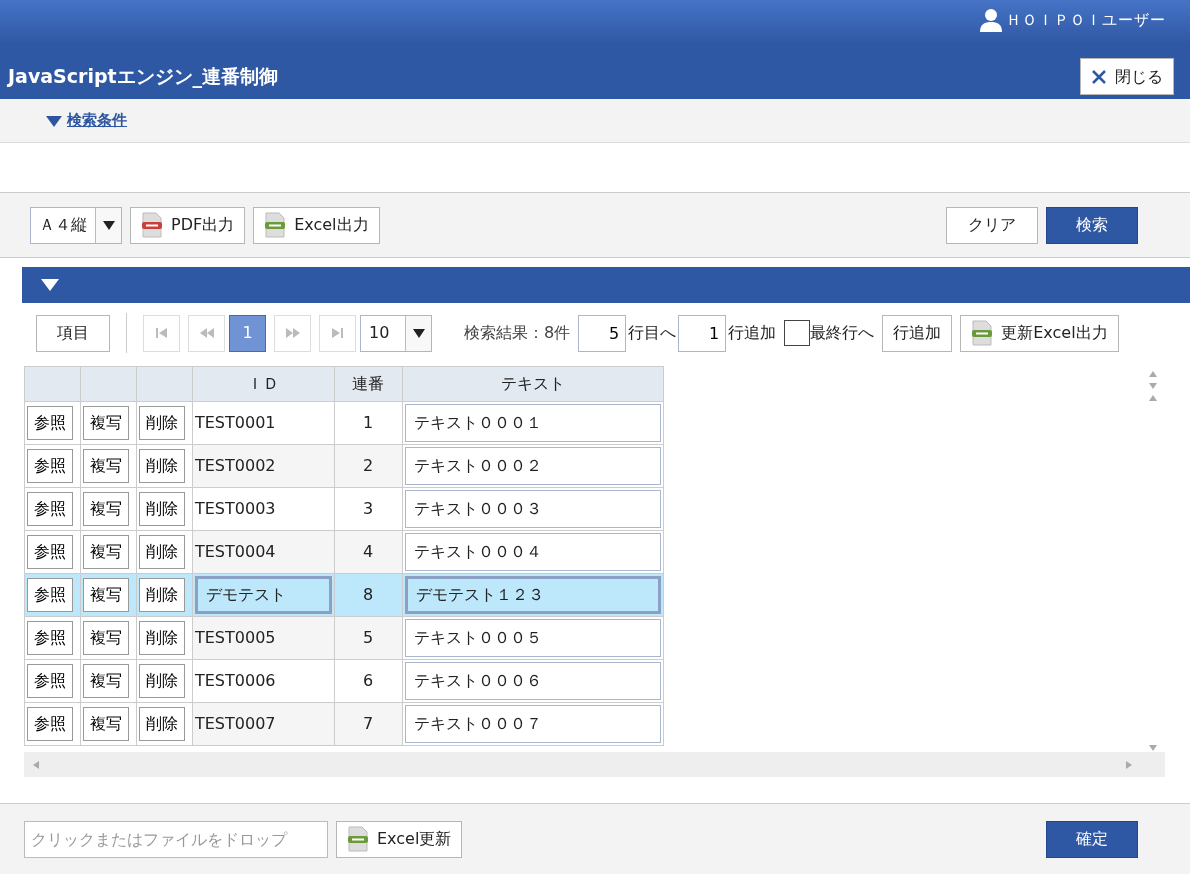 The height and width of the screenshot is (874, 1190). I want to click on close-button: 閉じる, so click(1127, 76).